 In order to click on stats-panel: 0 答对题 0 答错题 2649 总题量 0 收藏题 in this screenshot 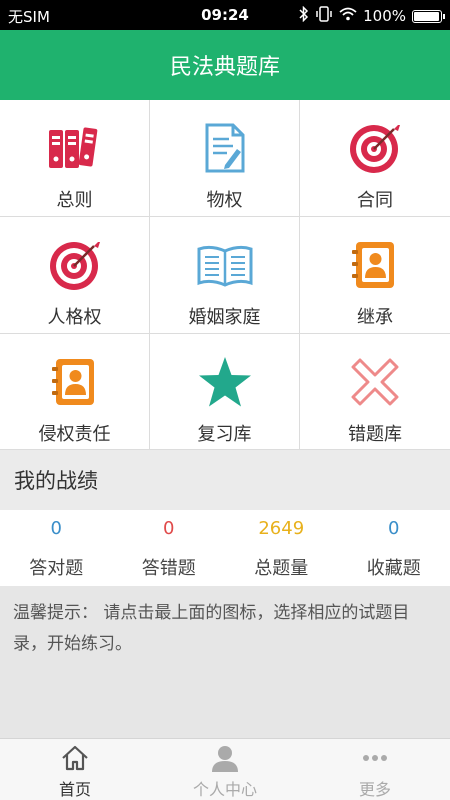, I will do `click(225, 548)`.